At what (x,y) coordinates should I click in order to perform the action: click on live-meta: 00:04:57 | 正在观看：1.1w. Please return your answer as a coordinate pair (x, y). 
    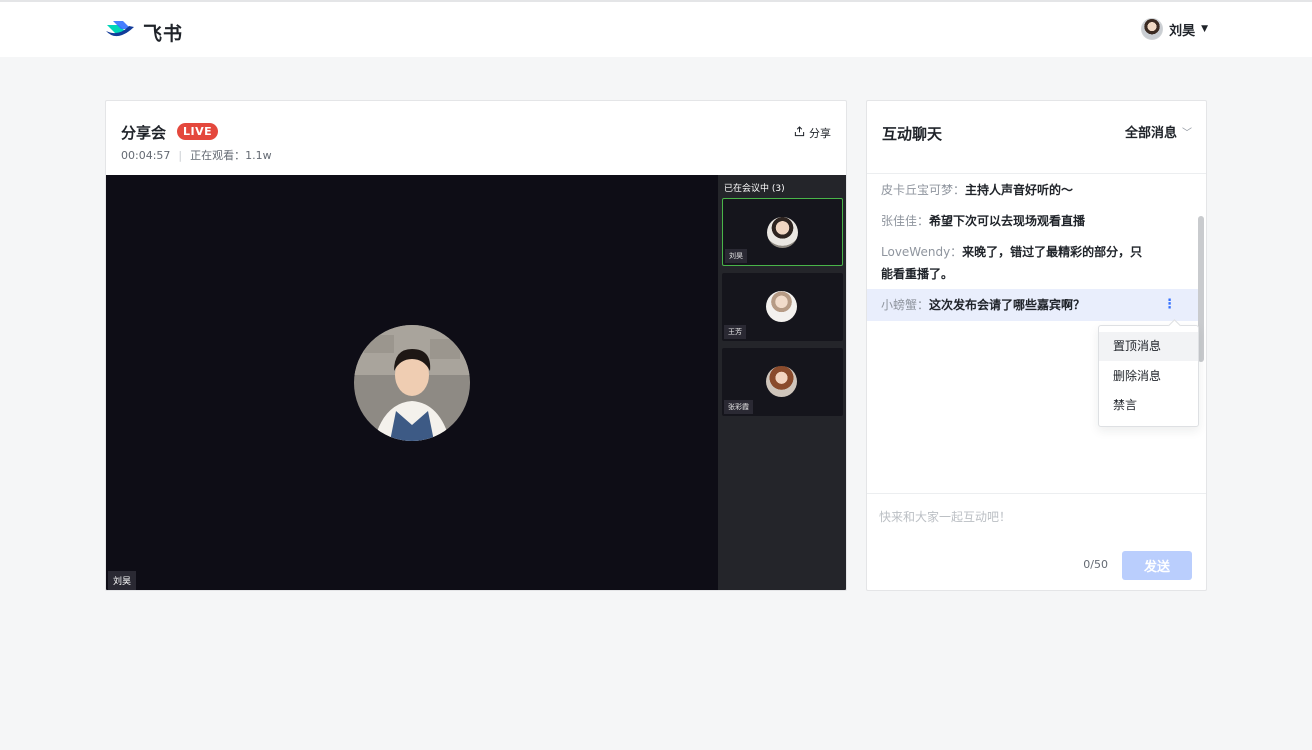
    Looking at the image, I should click on (196, 155).